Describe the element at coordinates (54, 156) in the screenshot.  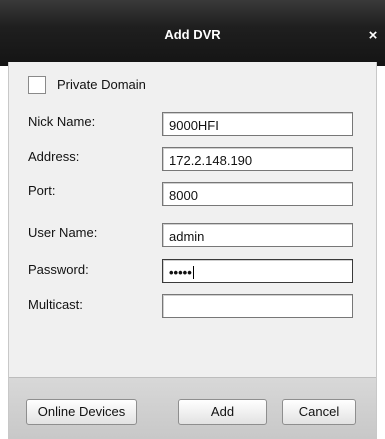
I see `address-label: Address:` at that location.